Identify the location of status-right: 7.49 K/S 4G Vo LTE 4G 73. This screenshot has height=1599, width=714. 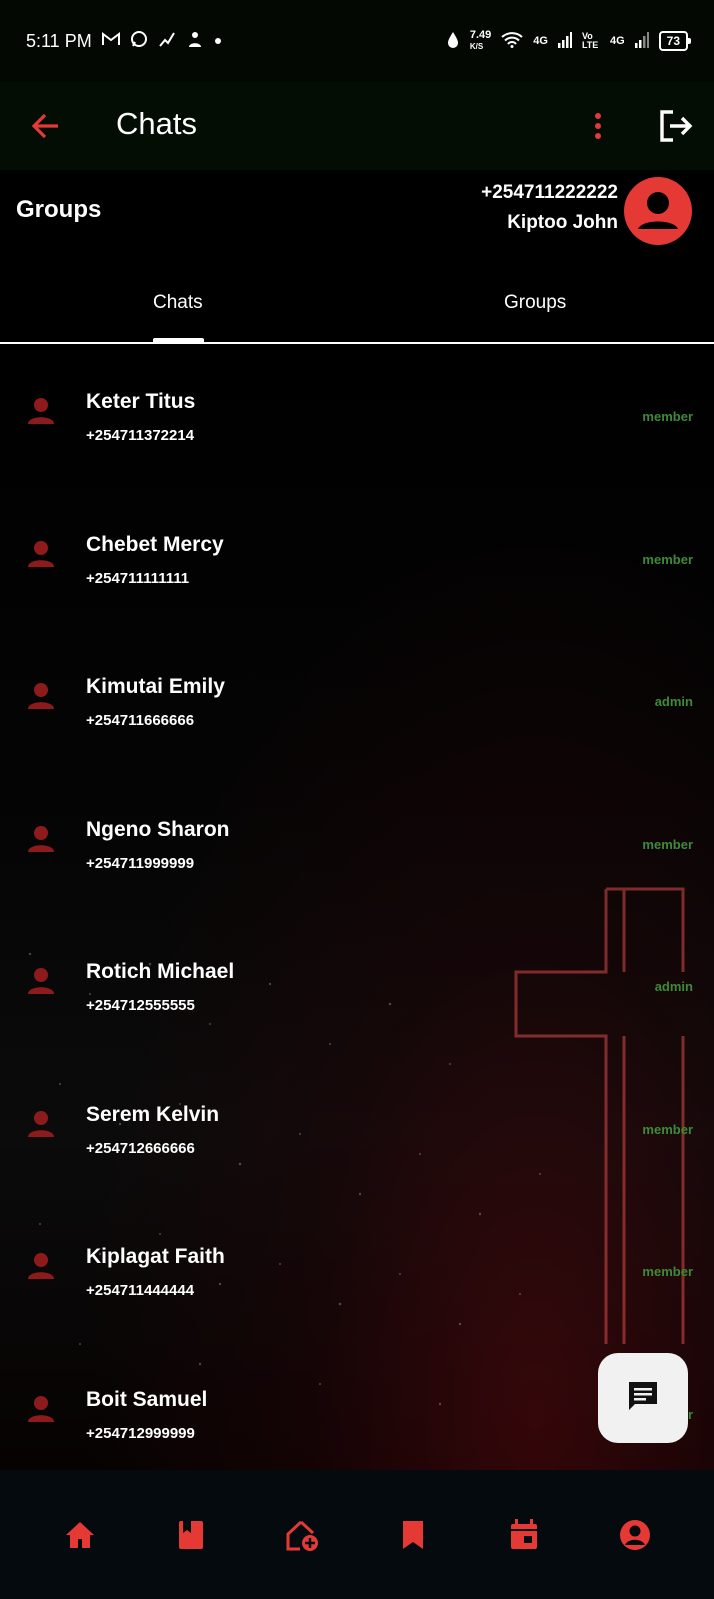
(569, 41).